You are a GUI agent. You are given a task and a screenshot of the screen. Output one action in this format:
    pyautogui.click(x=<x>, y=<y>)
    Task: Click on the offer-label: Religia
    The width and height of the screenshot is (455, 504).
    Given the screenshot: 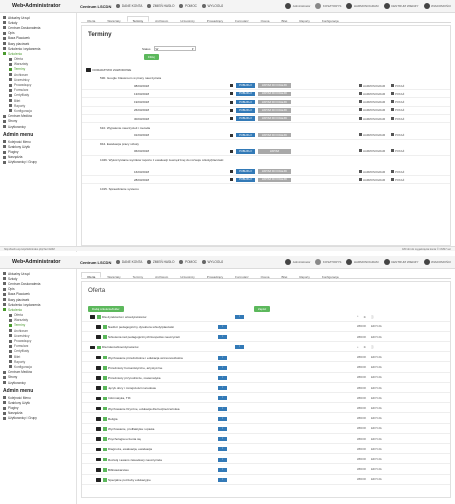 What is the action you would take?
    pyautogui.click(x=112, y=419)
    